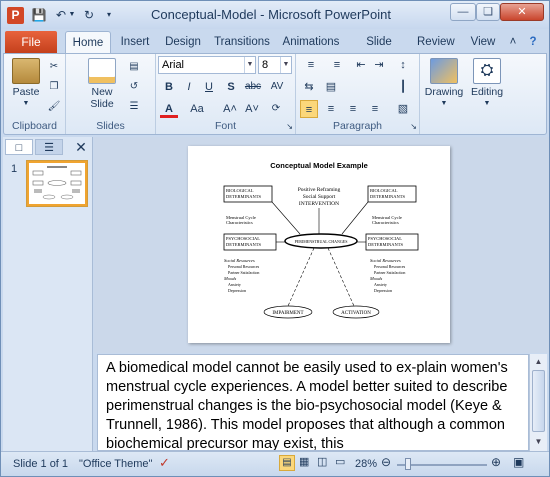 This screenshot has height=477, width=550. What do you see at coordinates (311, 42) in the screenshot?
I see `tab-animations: Animations` at bounding box center [311, 42].